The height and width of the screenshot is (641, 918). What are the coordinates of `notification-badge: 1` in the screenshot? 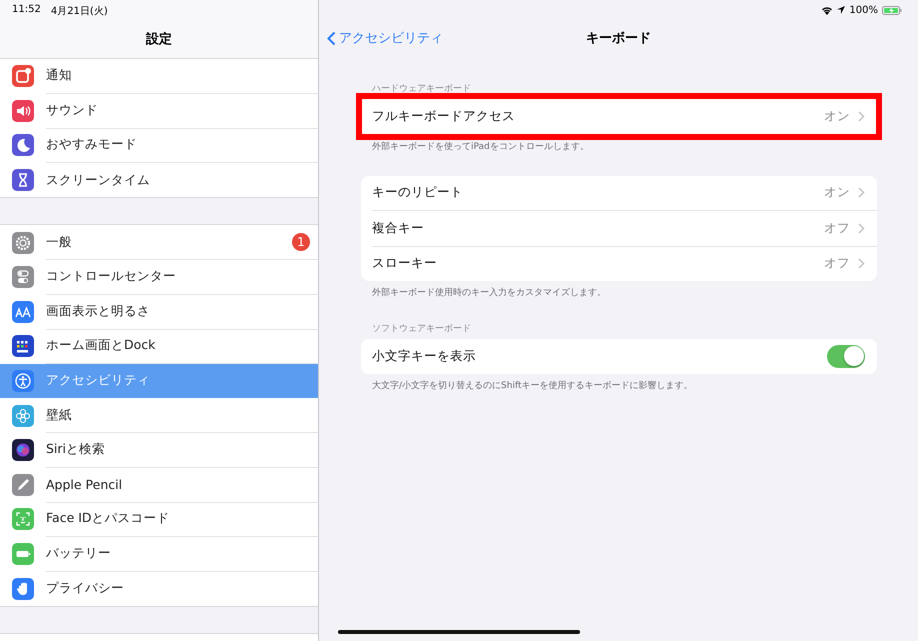 It's located at (301, 242).